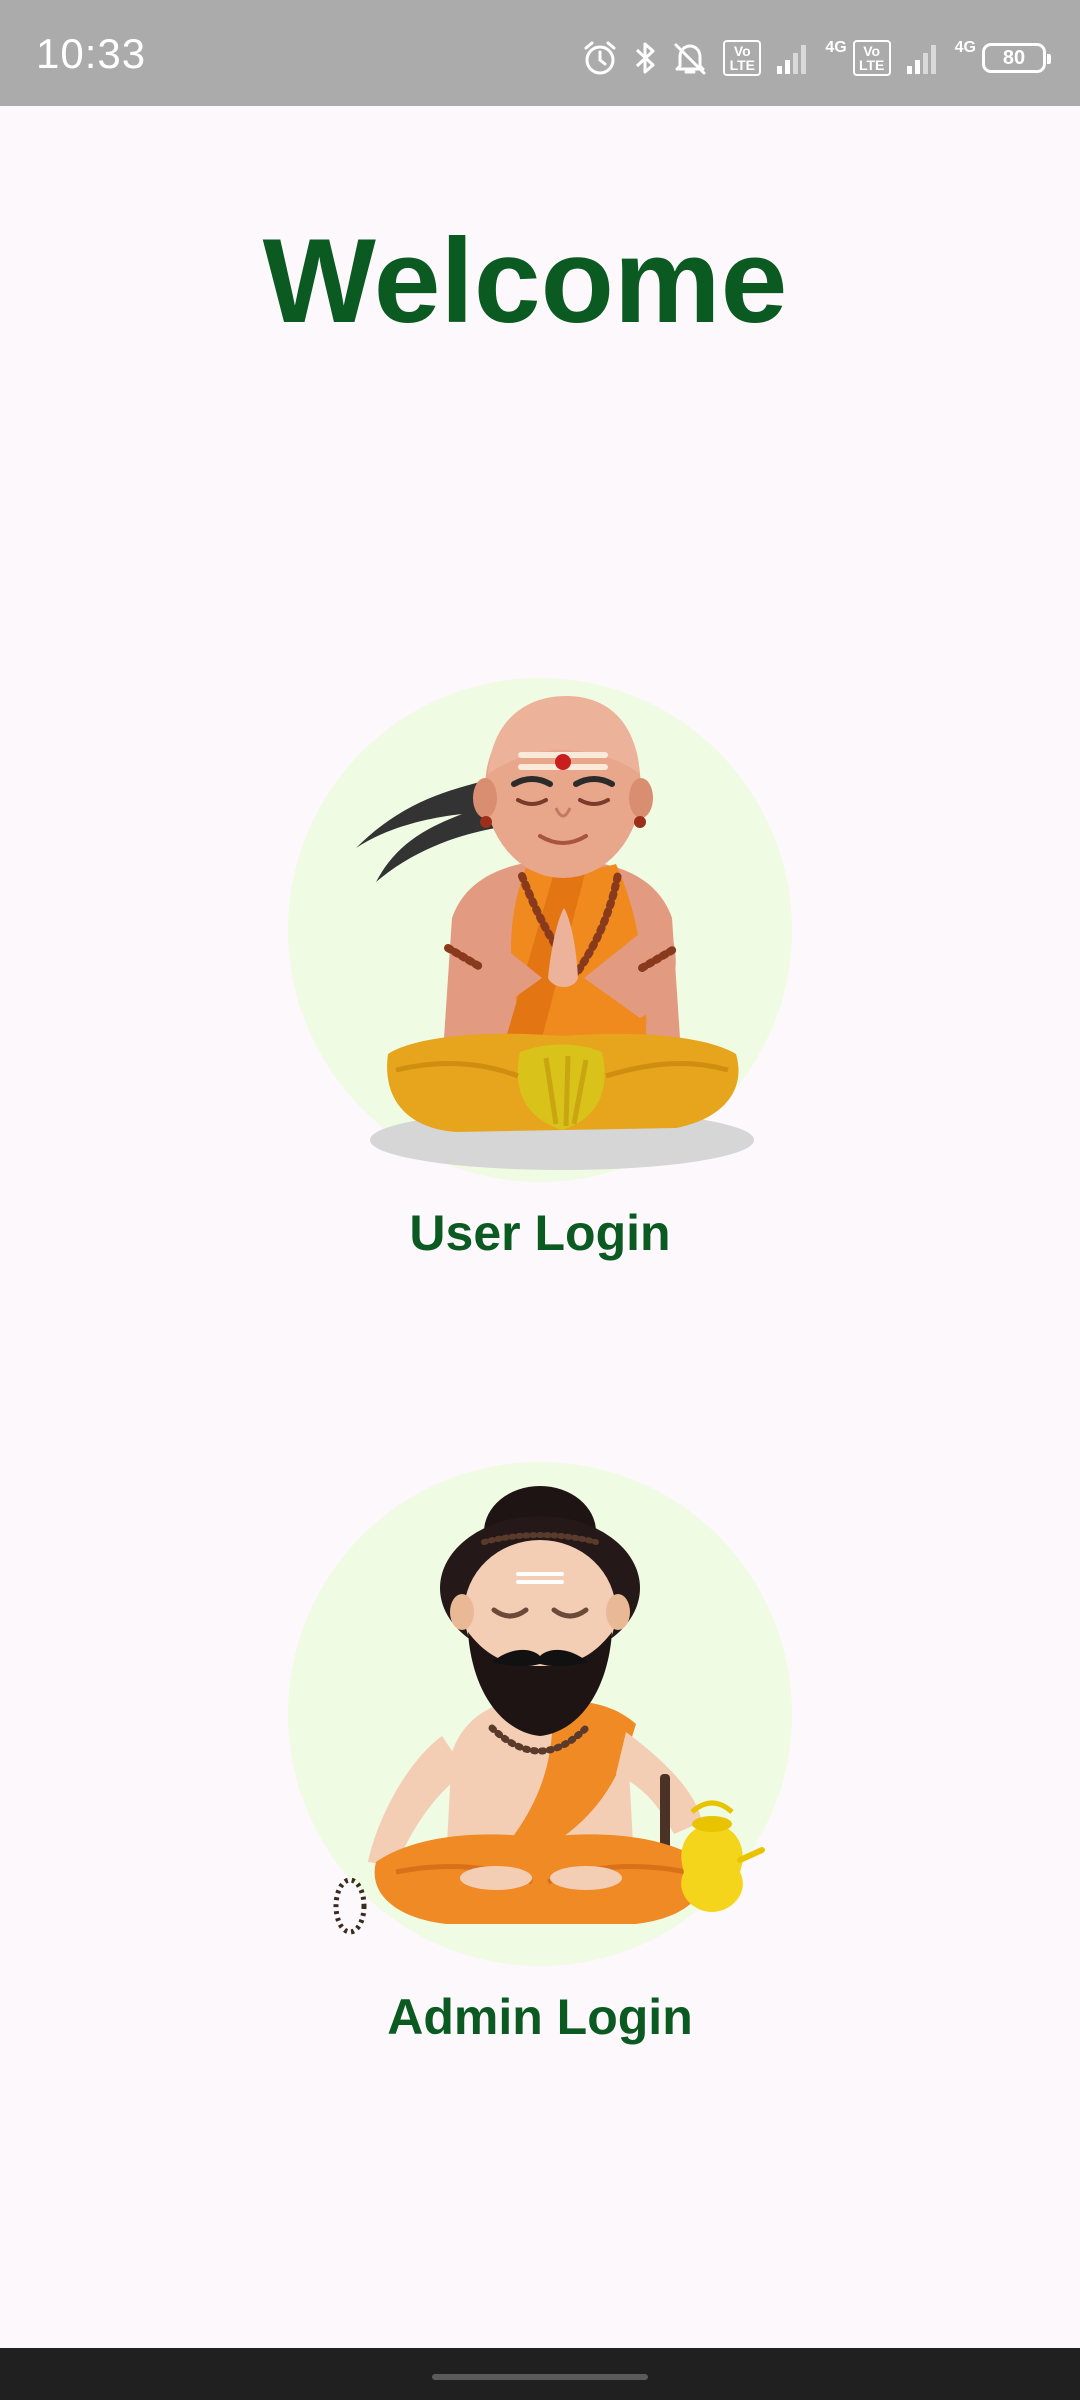  What do you see at coordinates (600, 58) in the screenshot?
I see `alarm-icon` at bounding box center [600, 58].